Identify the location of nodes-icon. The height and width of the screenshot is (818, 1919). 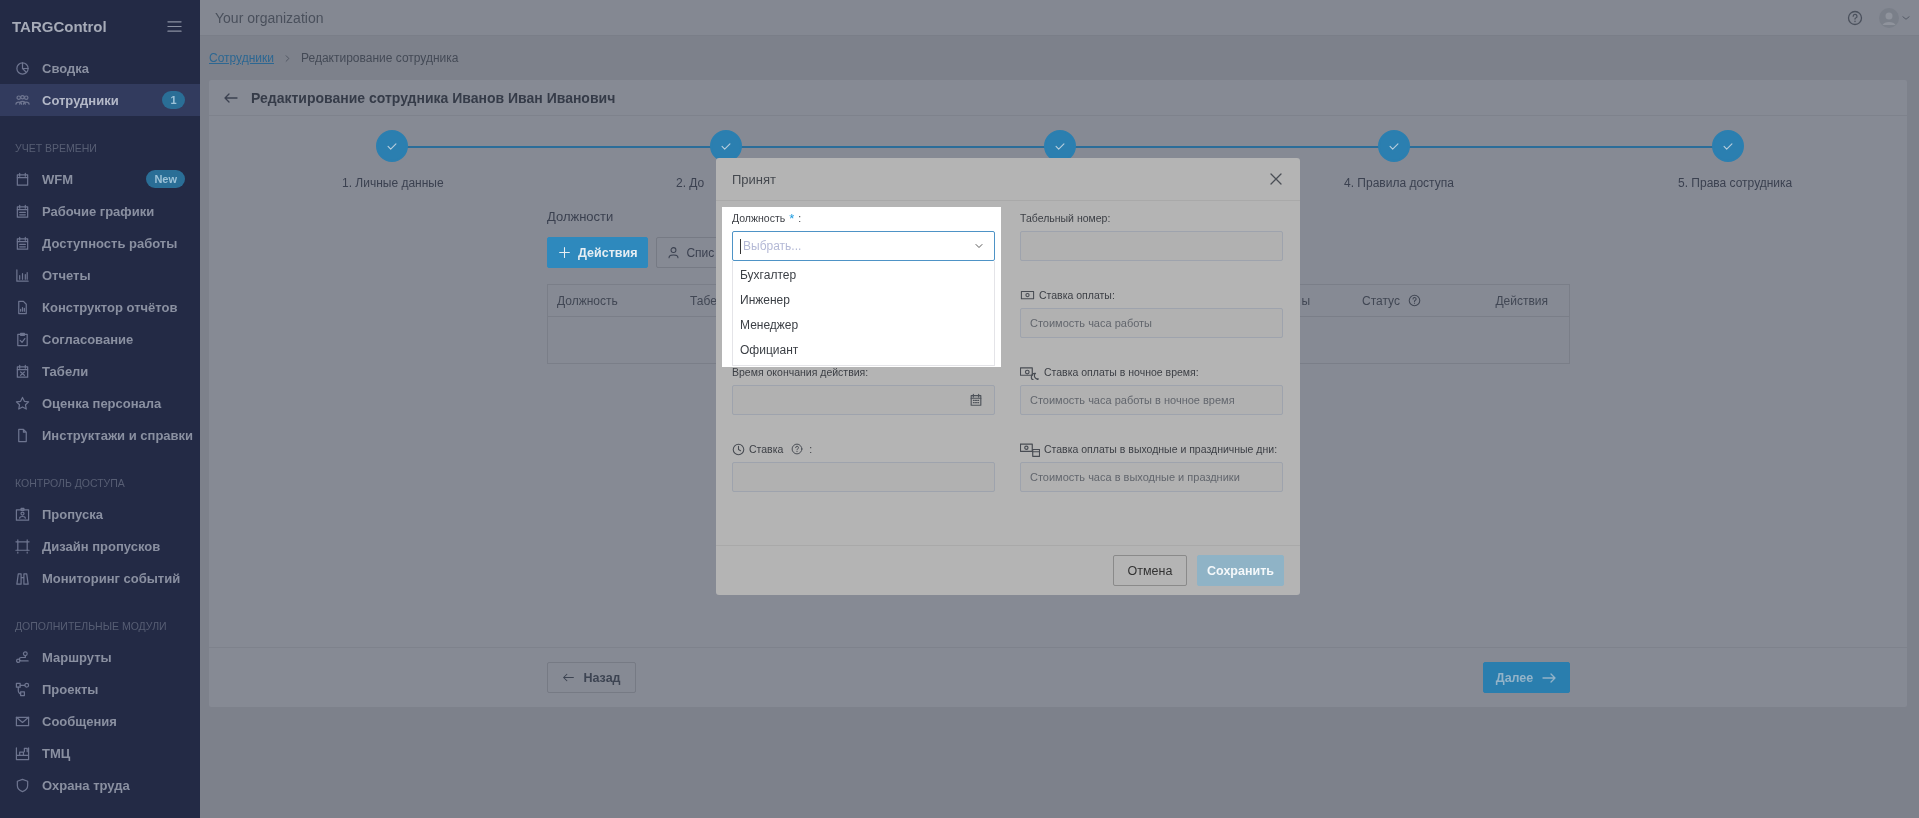
(22, 689).